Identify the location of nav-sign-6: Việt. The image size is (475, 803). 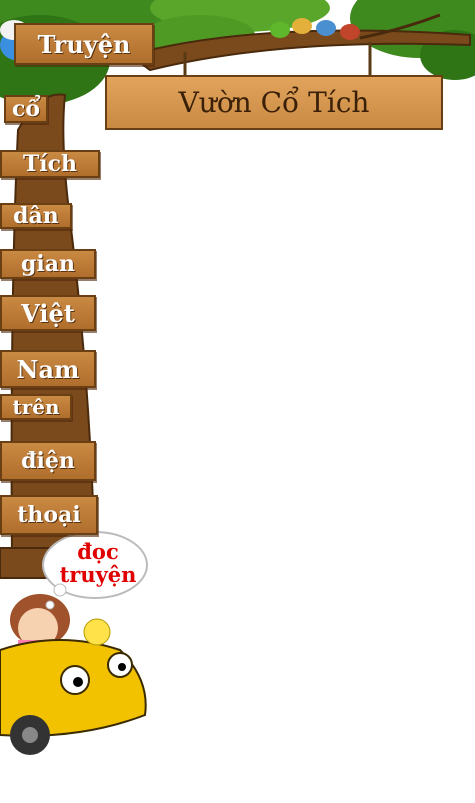
(48, 313).